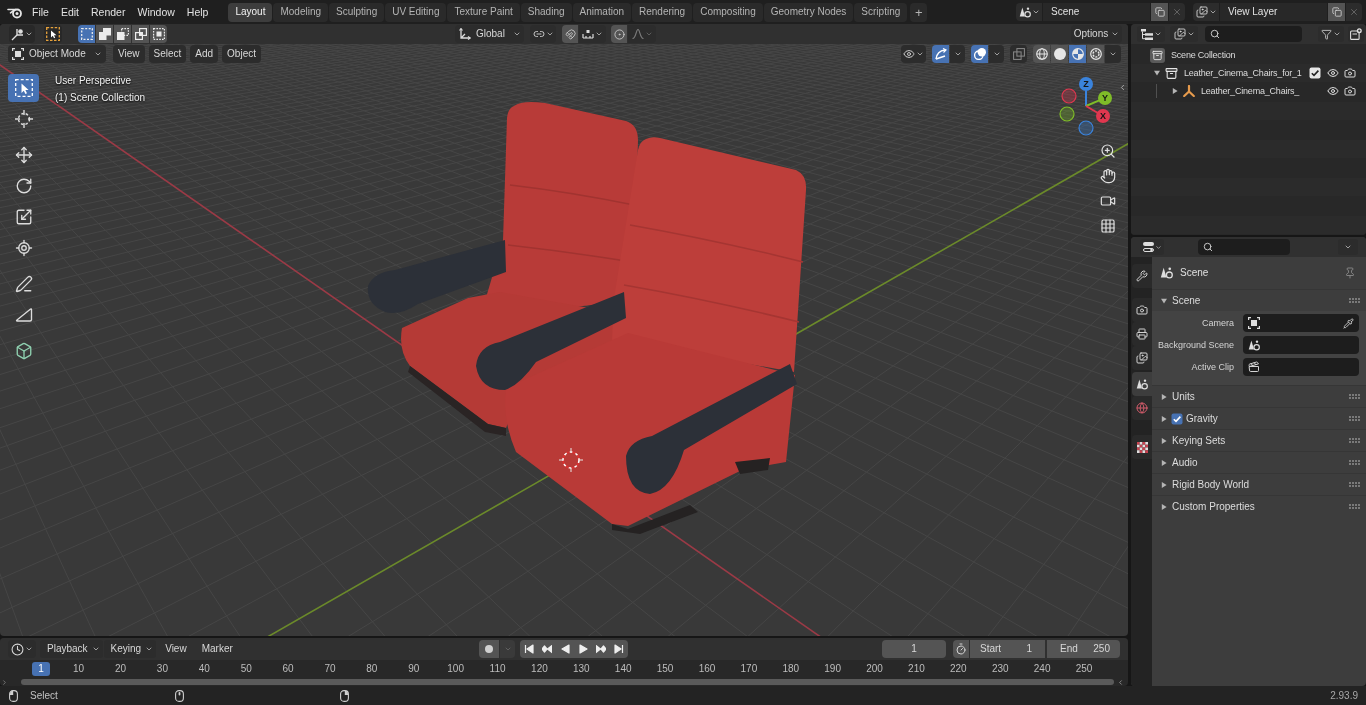 The image size is (1366, 705). I want to click on grid-icon, so click(1108, 226).